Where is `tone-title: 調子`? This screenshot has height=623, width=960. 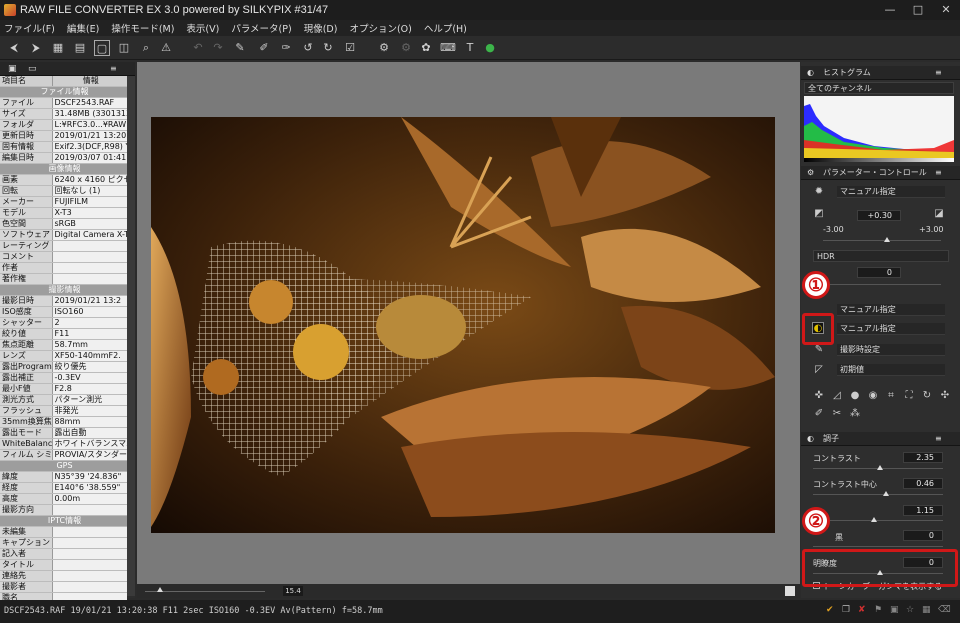
tone-title: 調子 is located at coordinates (831, 438).